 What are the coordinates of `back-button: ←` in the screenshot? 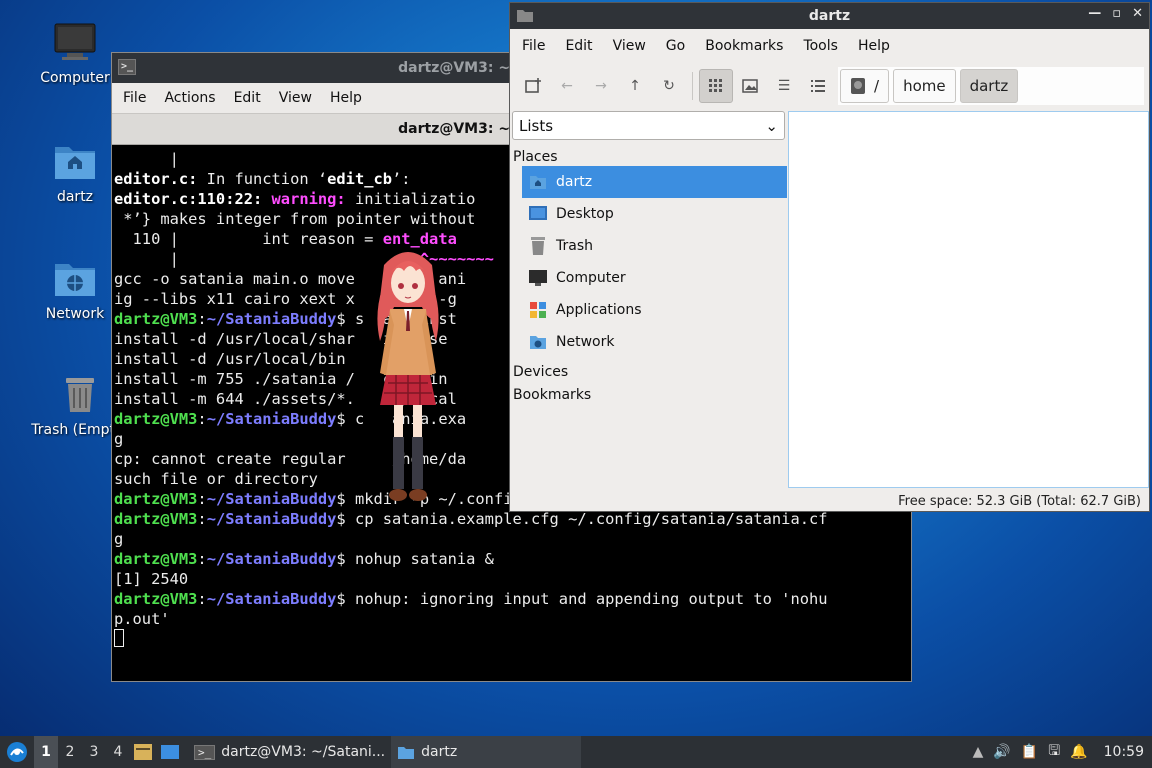 It's located at (567, 86).